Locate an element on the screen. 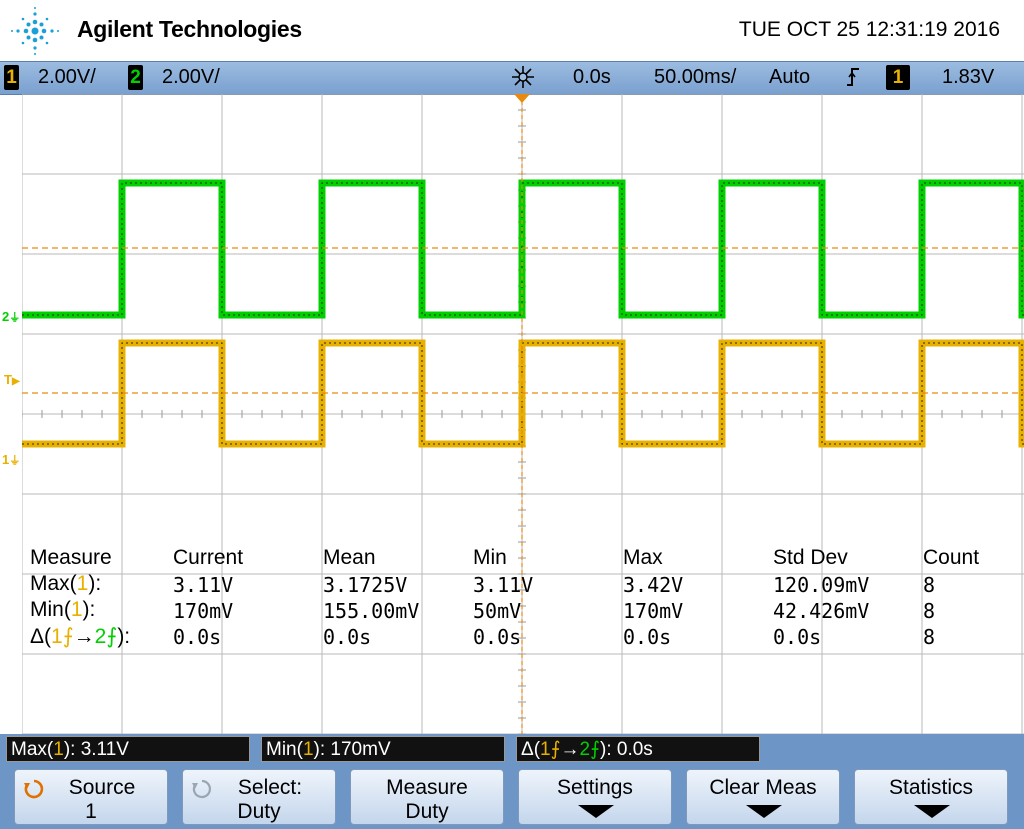 This screenshot has width=1024, height=829. col-header-min: Min is located at coordinates (490, 557).